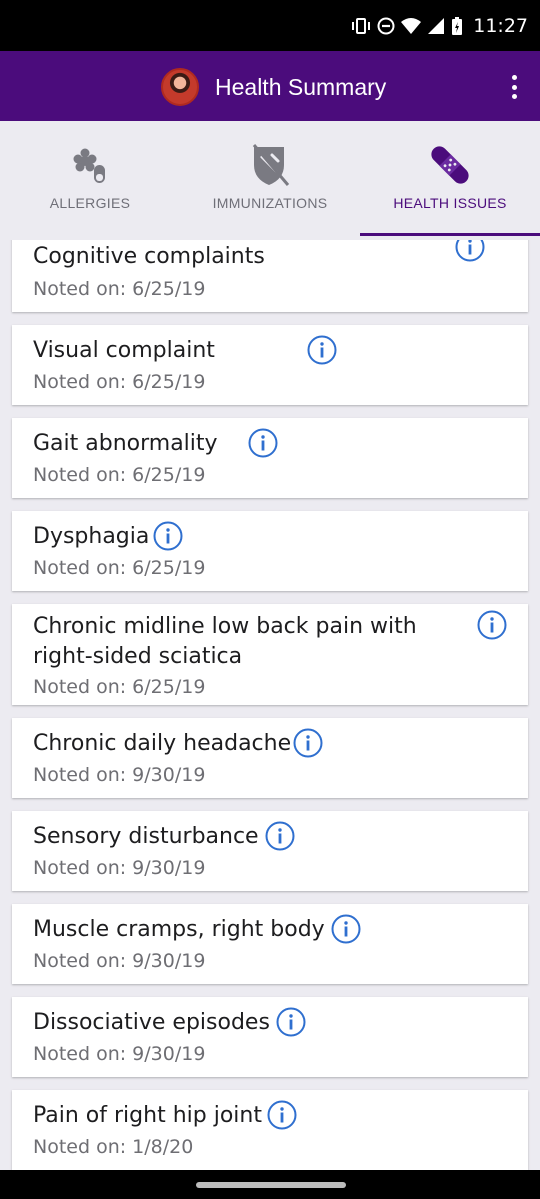 The image size is (540, 1199). What do you see at coordinates (124, 350) in the screenshot?
I see `issue-title: Visual complaint` at bounding box center [124, 350].